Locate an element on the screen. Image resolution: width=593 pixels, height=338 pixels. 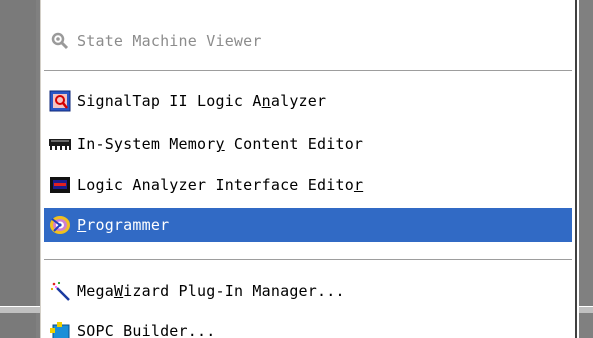
menu-item-logic-analyzer-interface-editor: Logic Analyzer Interface Editor is located at coordinates (308, 185).